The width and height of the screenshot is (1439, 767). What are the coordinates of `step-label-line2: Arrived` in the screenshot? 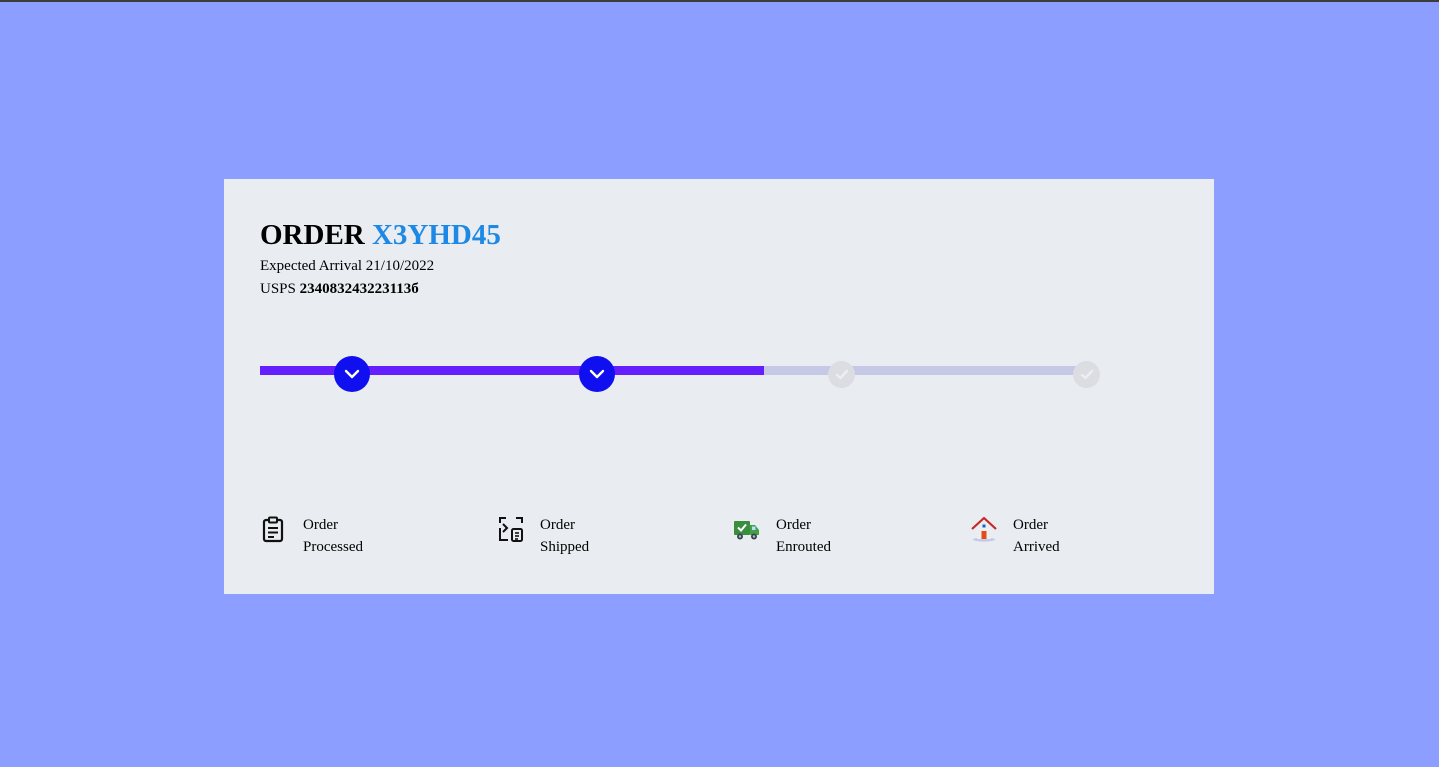 It's located at (1036, 547).